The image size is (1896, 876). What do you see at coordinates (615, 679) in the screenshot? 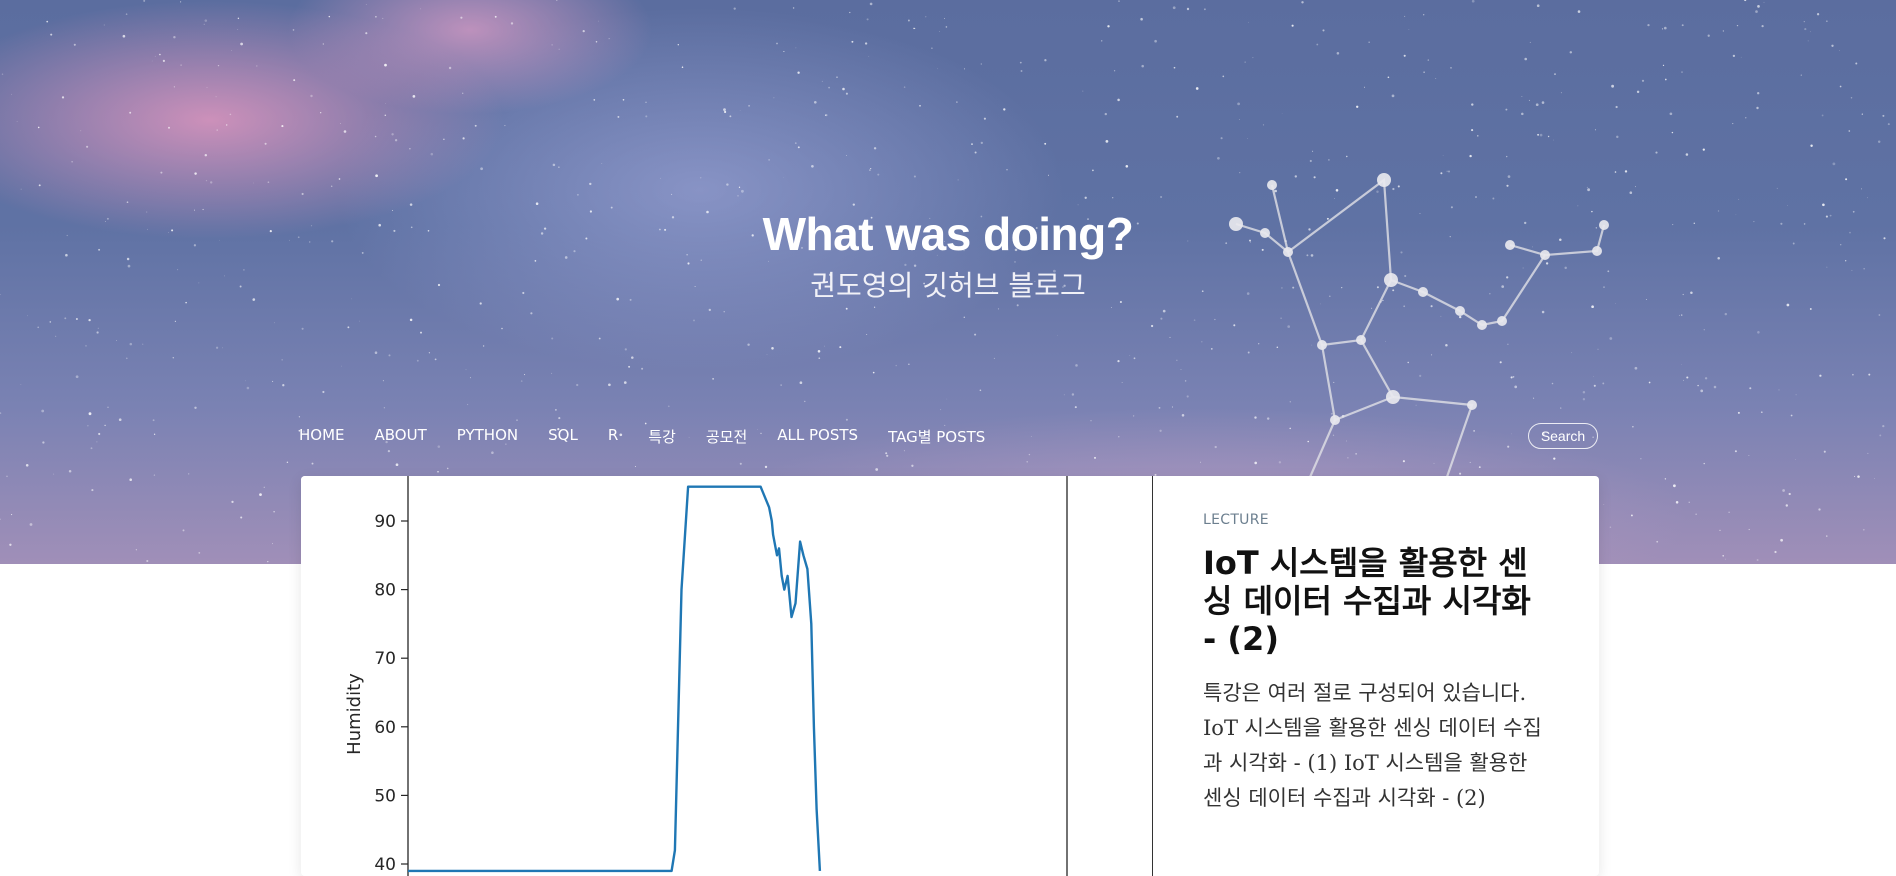
I see `humidity-series-line` at bounding box center [615, 679].